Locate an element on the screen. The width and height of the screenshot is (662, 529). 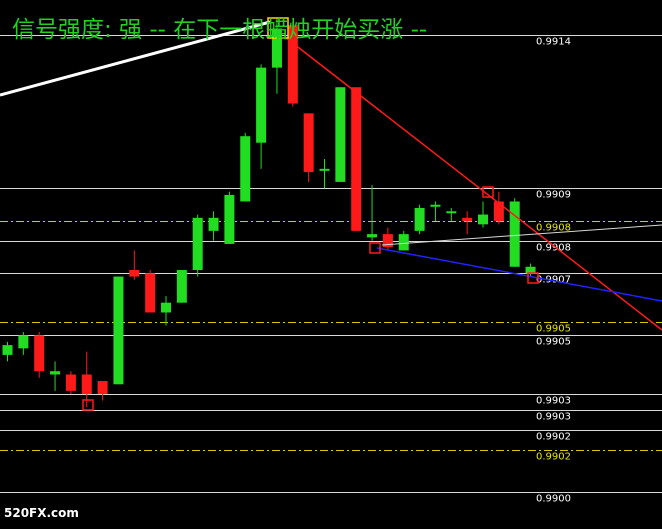
price-label-3: 0.9908 is located at coordinates (553, 248).